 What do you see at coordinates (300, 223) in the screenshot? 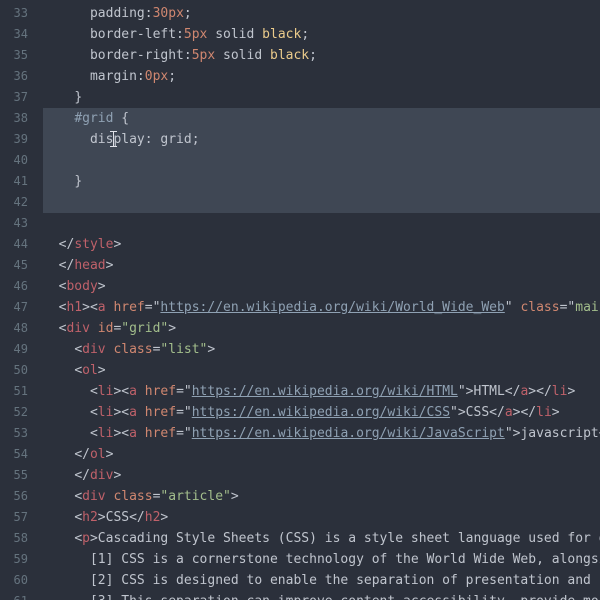
I see `code-line: 43` at bounding box center [300, 223].